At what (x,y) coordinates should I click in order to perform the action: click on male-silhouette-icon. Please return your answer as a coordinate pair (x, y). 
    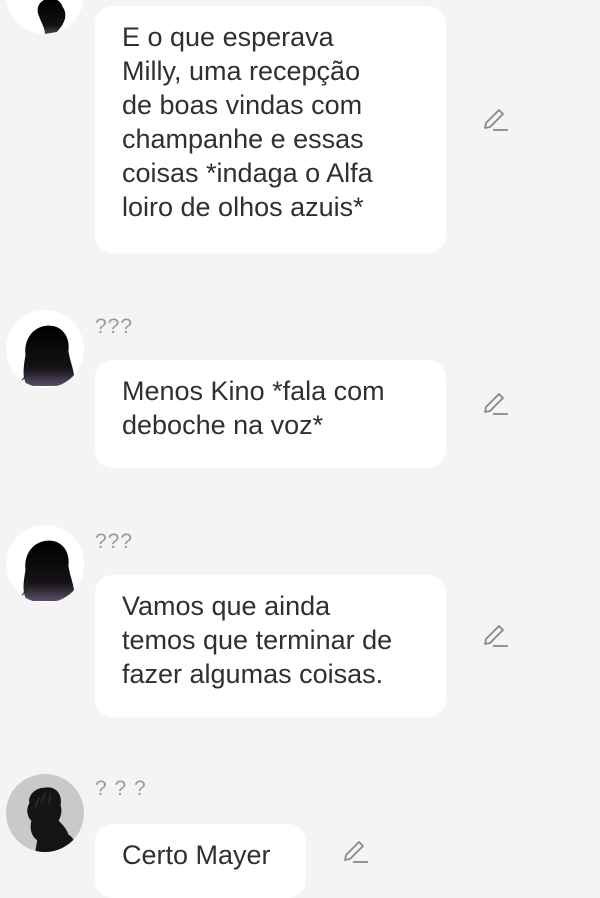
    Looking at the image, I should click on (53, 819).